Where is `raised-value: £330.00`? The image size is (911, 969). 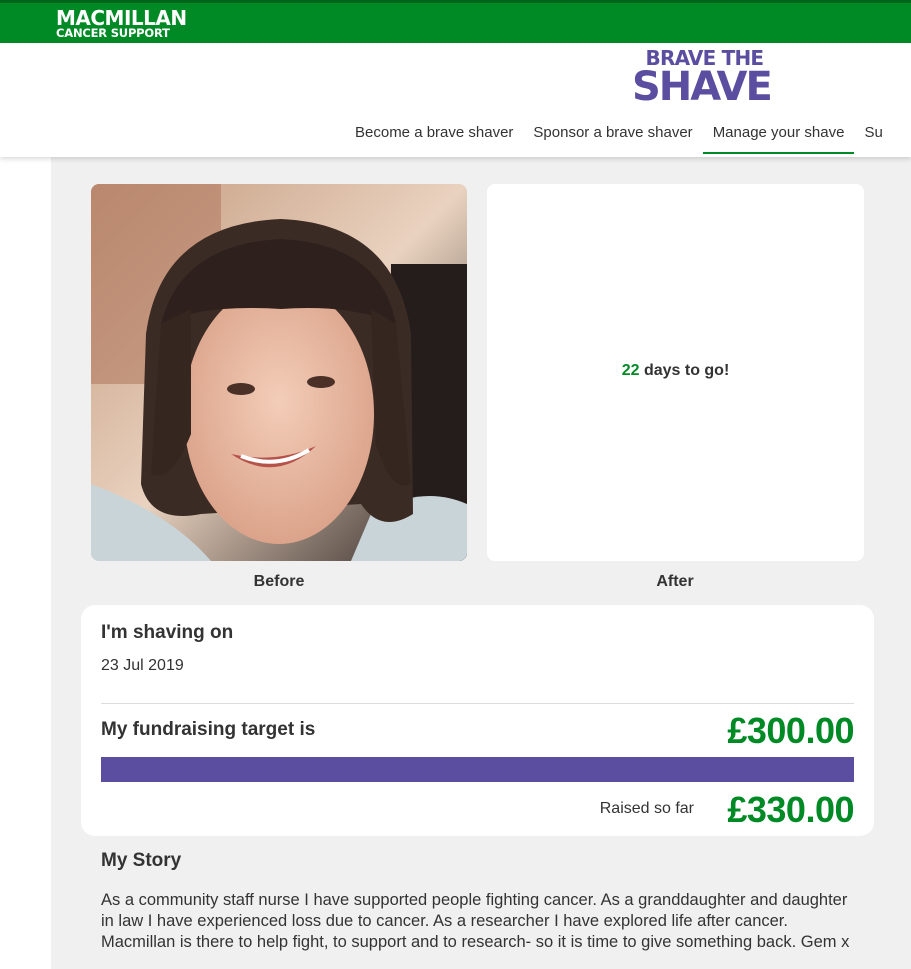
raised-value: £330.00 is located at coordinates (790, 809).